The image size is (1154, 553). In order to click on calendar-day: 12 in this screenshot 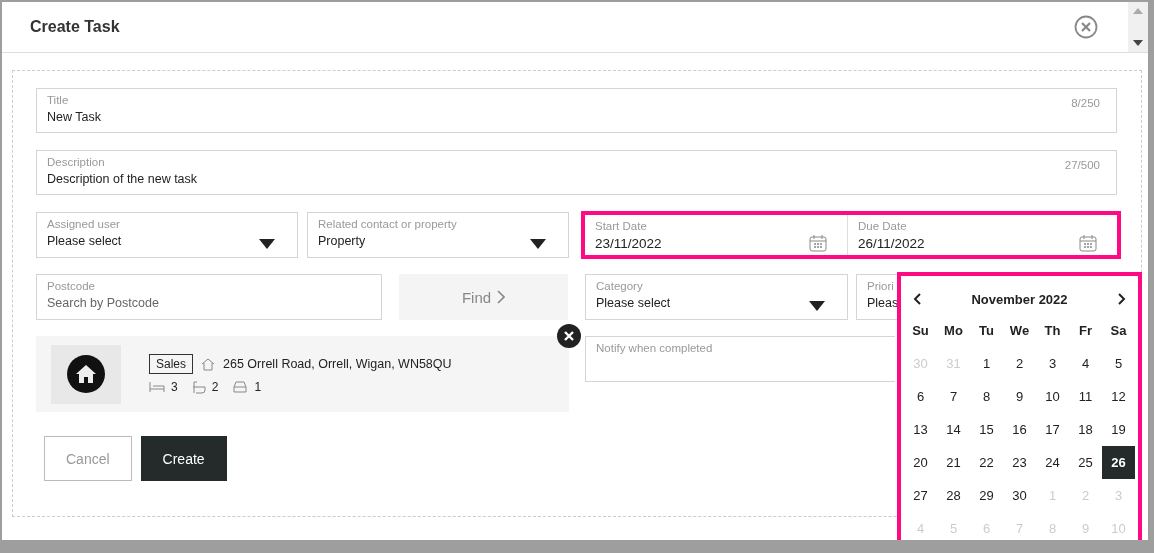, I will do `click(1118, 396)`.